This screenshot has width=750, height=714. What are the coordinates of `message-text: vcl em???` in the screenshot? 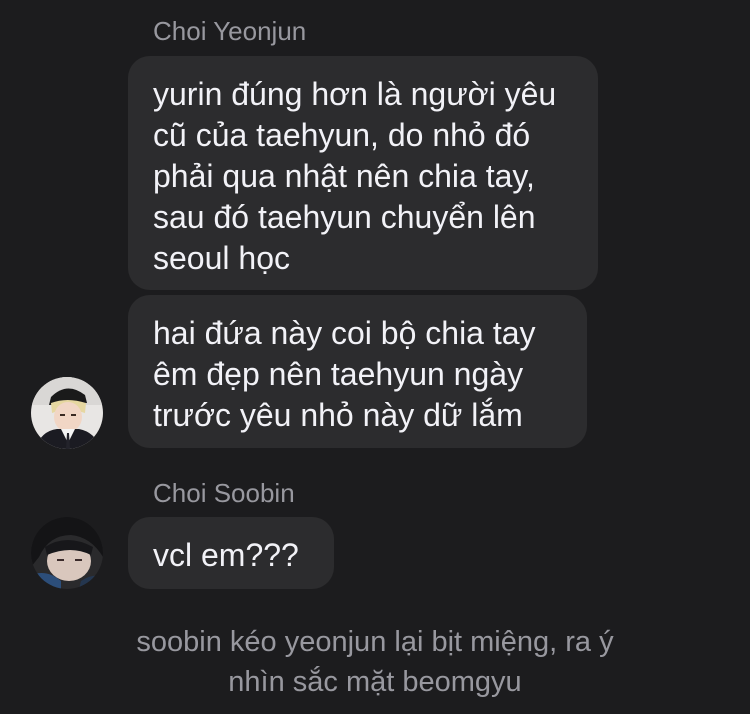 It's located at (226, 555).